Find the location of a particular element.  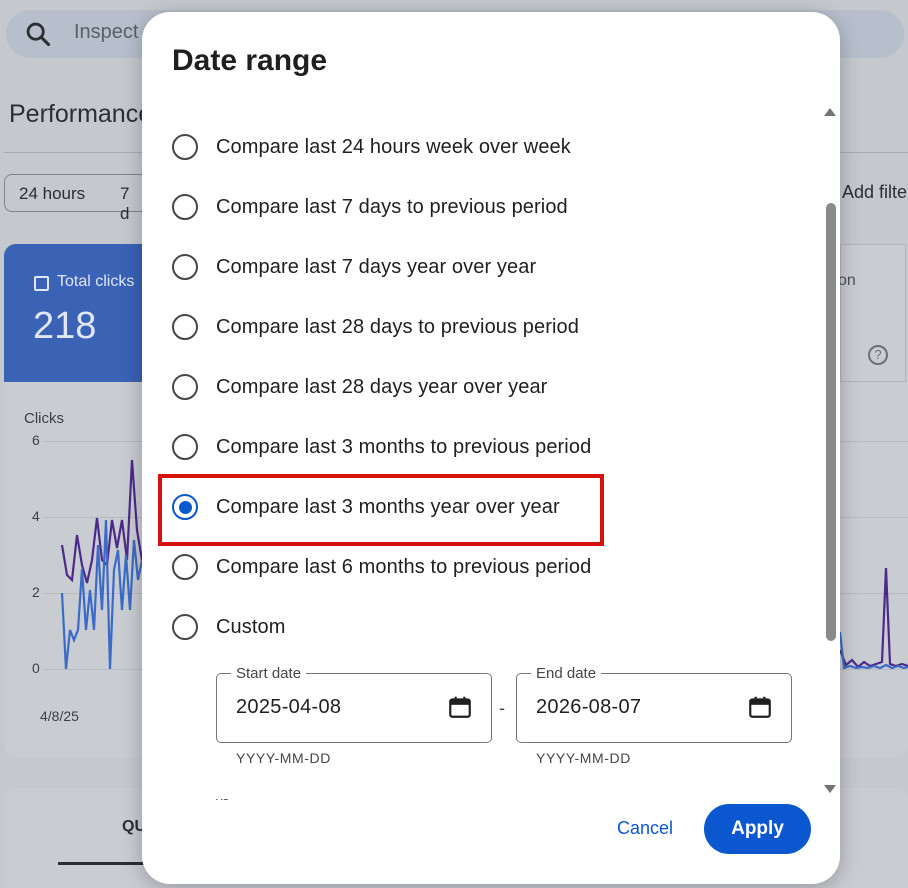

radio-option: Compare last 3 months to previous period is located at coordinates (381, 447).